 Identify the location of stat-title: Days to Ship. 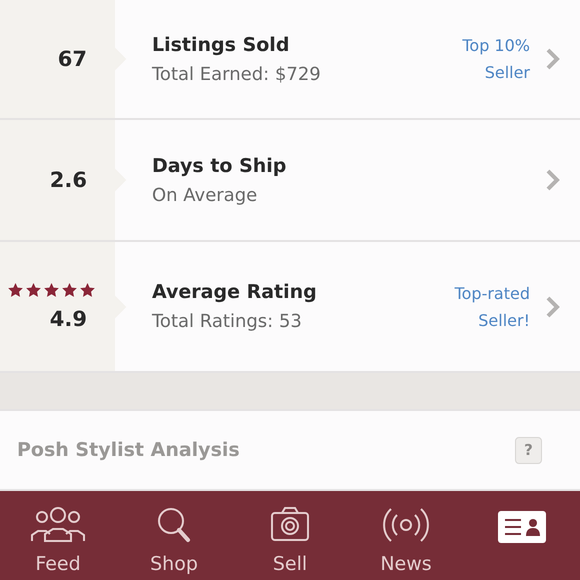
(220, 165).